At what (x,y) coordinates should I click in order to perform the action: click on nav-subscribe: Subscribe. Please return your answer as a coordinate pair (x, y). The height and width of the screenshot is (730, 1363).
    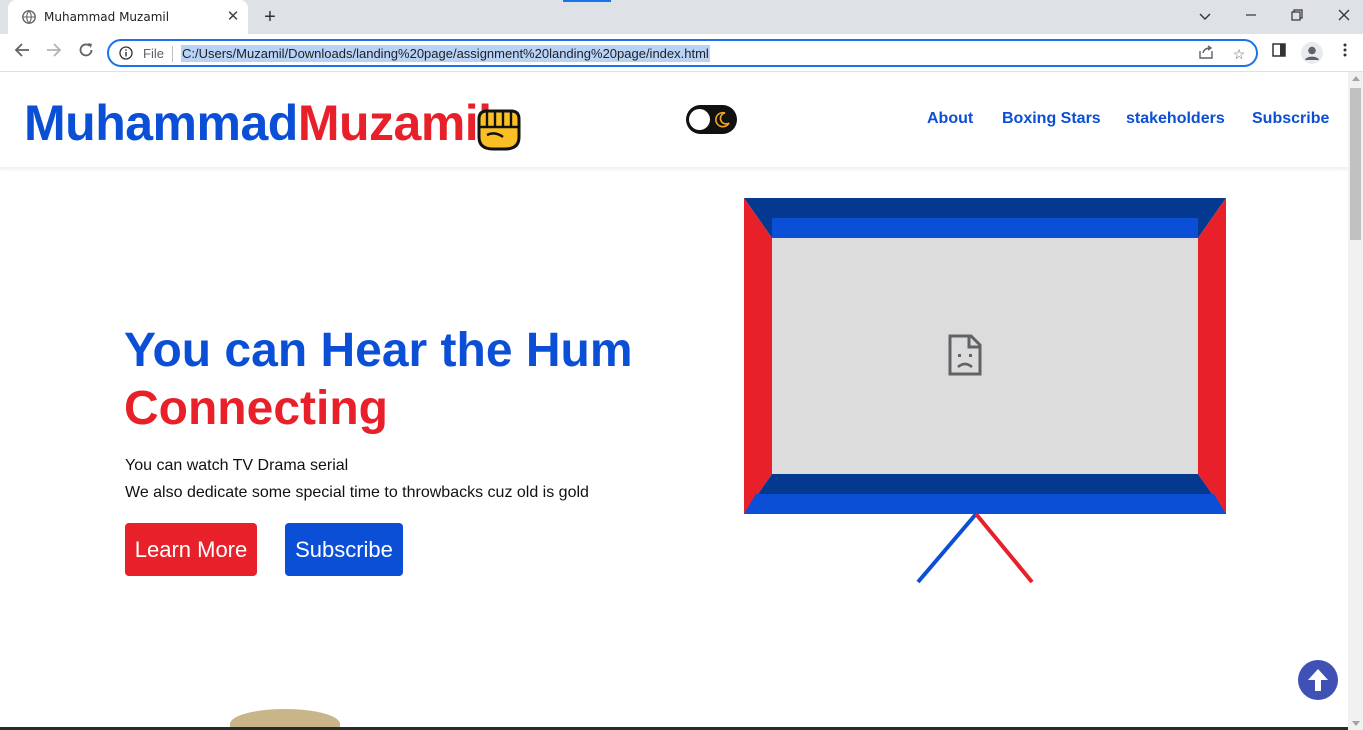
    Looking at the image, I should click on (1290, 119).